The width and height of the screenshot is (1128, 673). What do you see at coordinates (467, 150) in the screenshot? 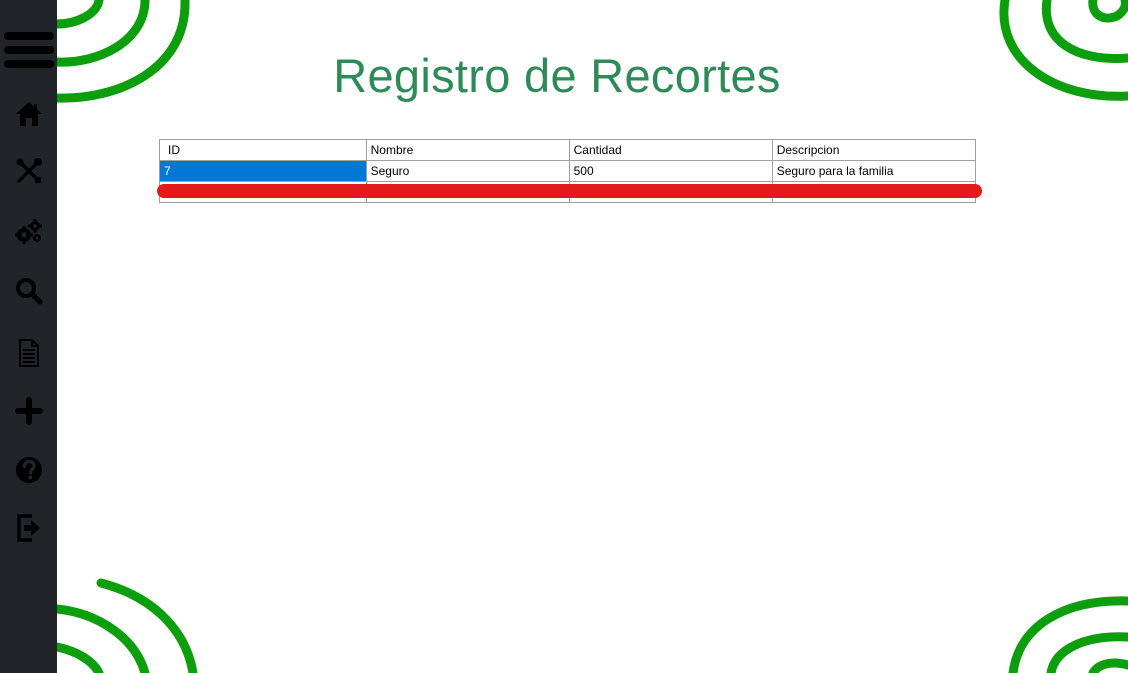
I see `column-header-nombre: Nombre` at bounding box center [467, 150].